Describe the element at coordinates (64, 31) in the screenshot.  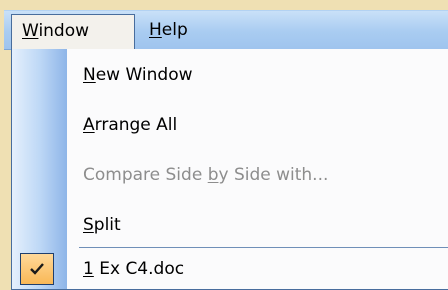
I see `menu-window-label: indow` at that location.